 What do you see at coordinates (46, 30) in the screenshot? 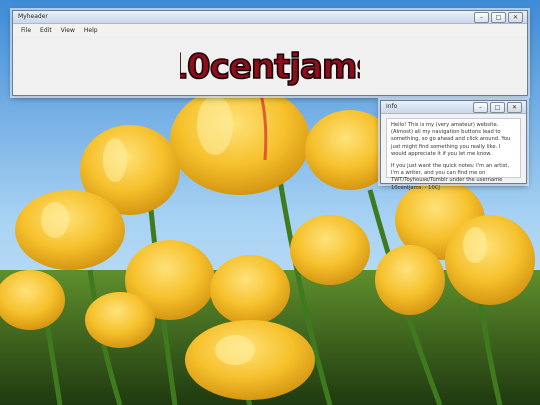
I see `menu-edit: Edit` at bounding box center [46, 30].